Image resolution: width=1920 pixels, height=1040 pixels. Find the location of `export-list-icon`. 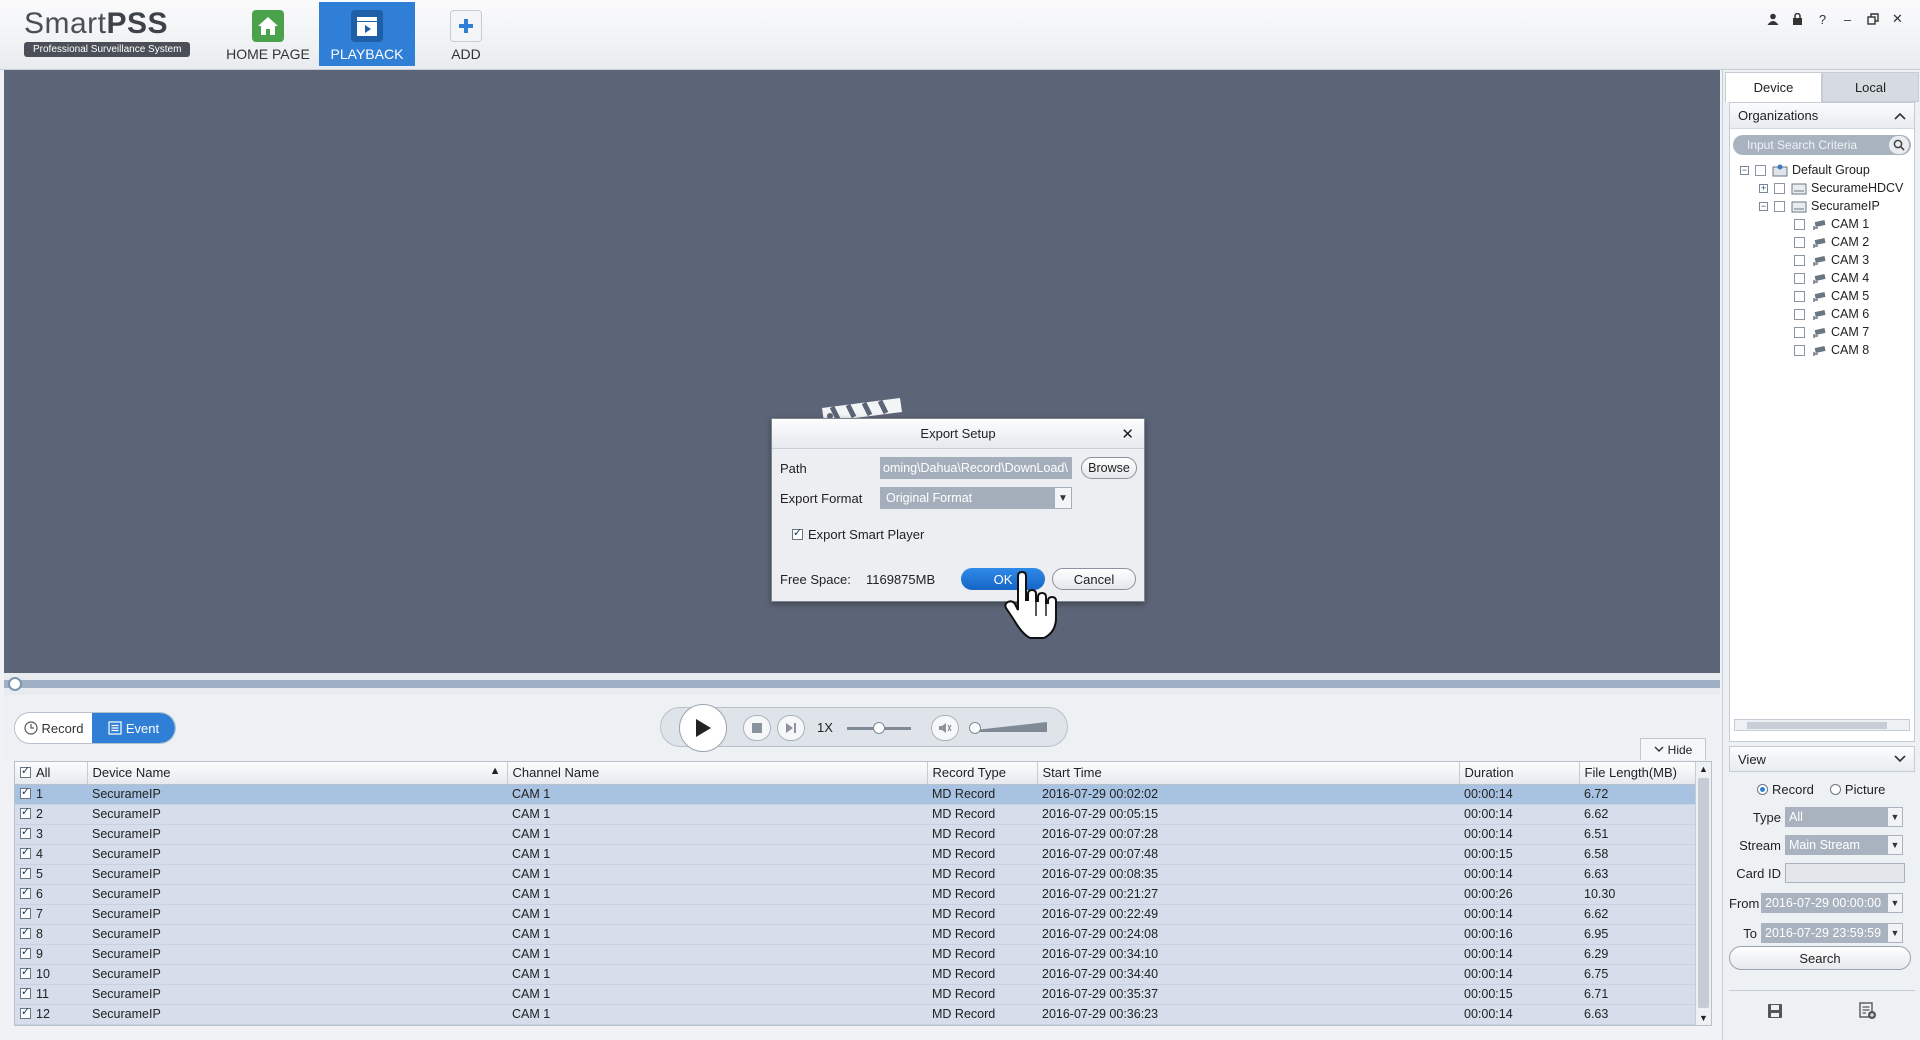

export-list-icon is located at coordinates (1868, 1010).